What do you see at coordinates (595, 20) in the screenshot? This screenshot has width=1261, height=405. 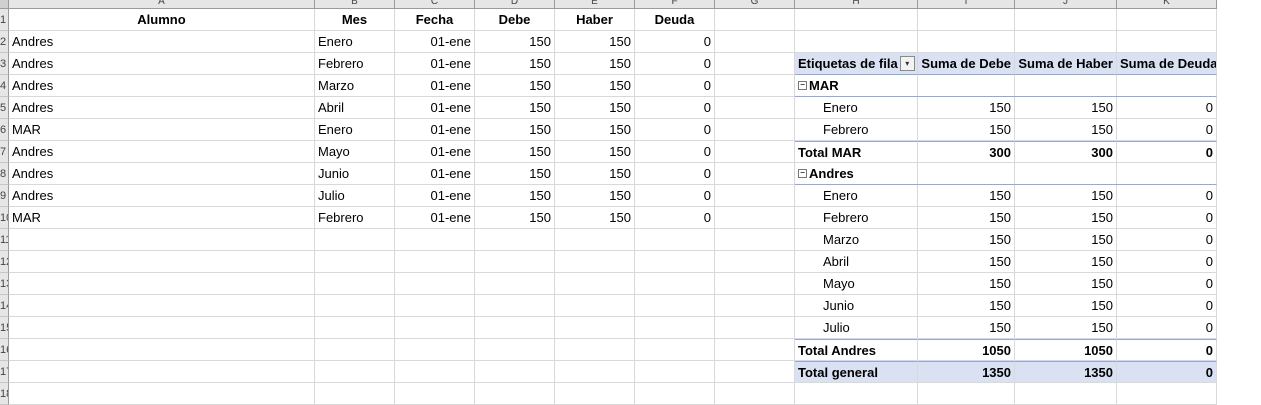 I see `table-header-haber: Haber` at bounding box center [595, 20].